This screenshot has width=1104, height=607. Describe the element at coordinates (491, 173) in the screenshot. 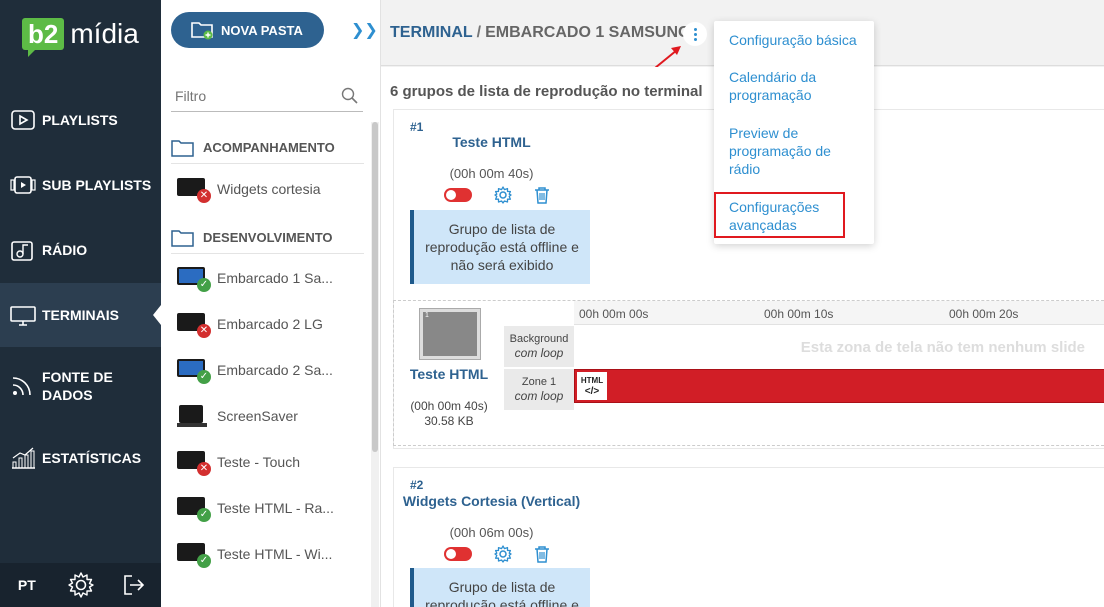

I see `group-duration: (00h 00m 40s)` at that location.